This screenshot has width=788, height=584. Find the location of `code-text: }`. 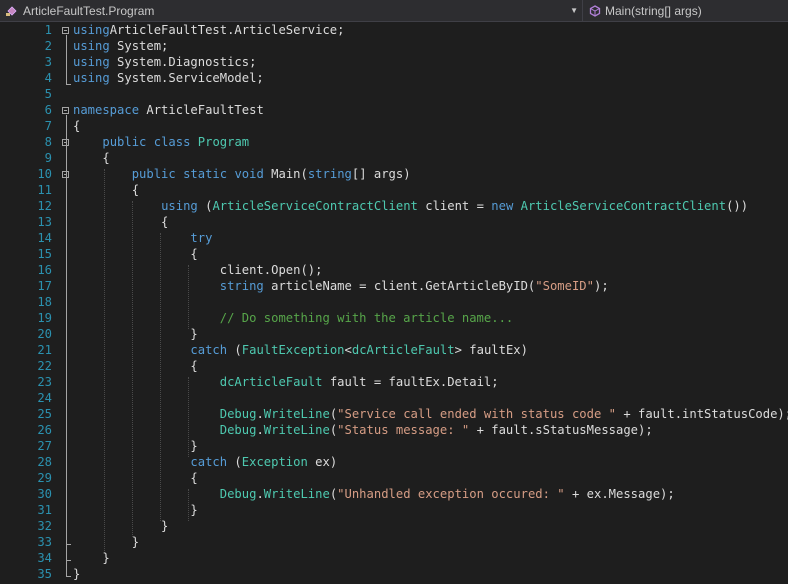

code-text: } is located at coordinates (135, 446).